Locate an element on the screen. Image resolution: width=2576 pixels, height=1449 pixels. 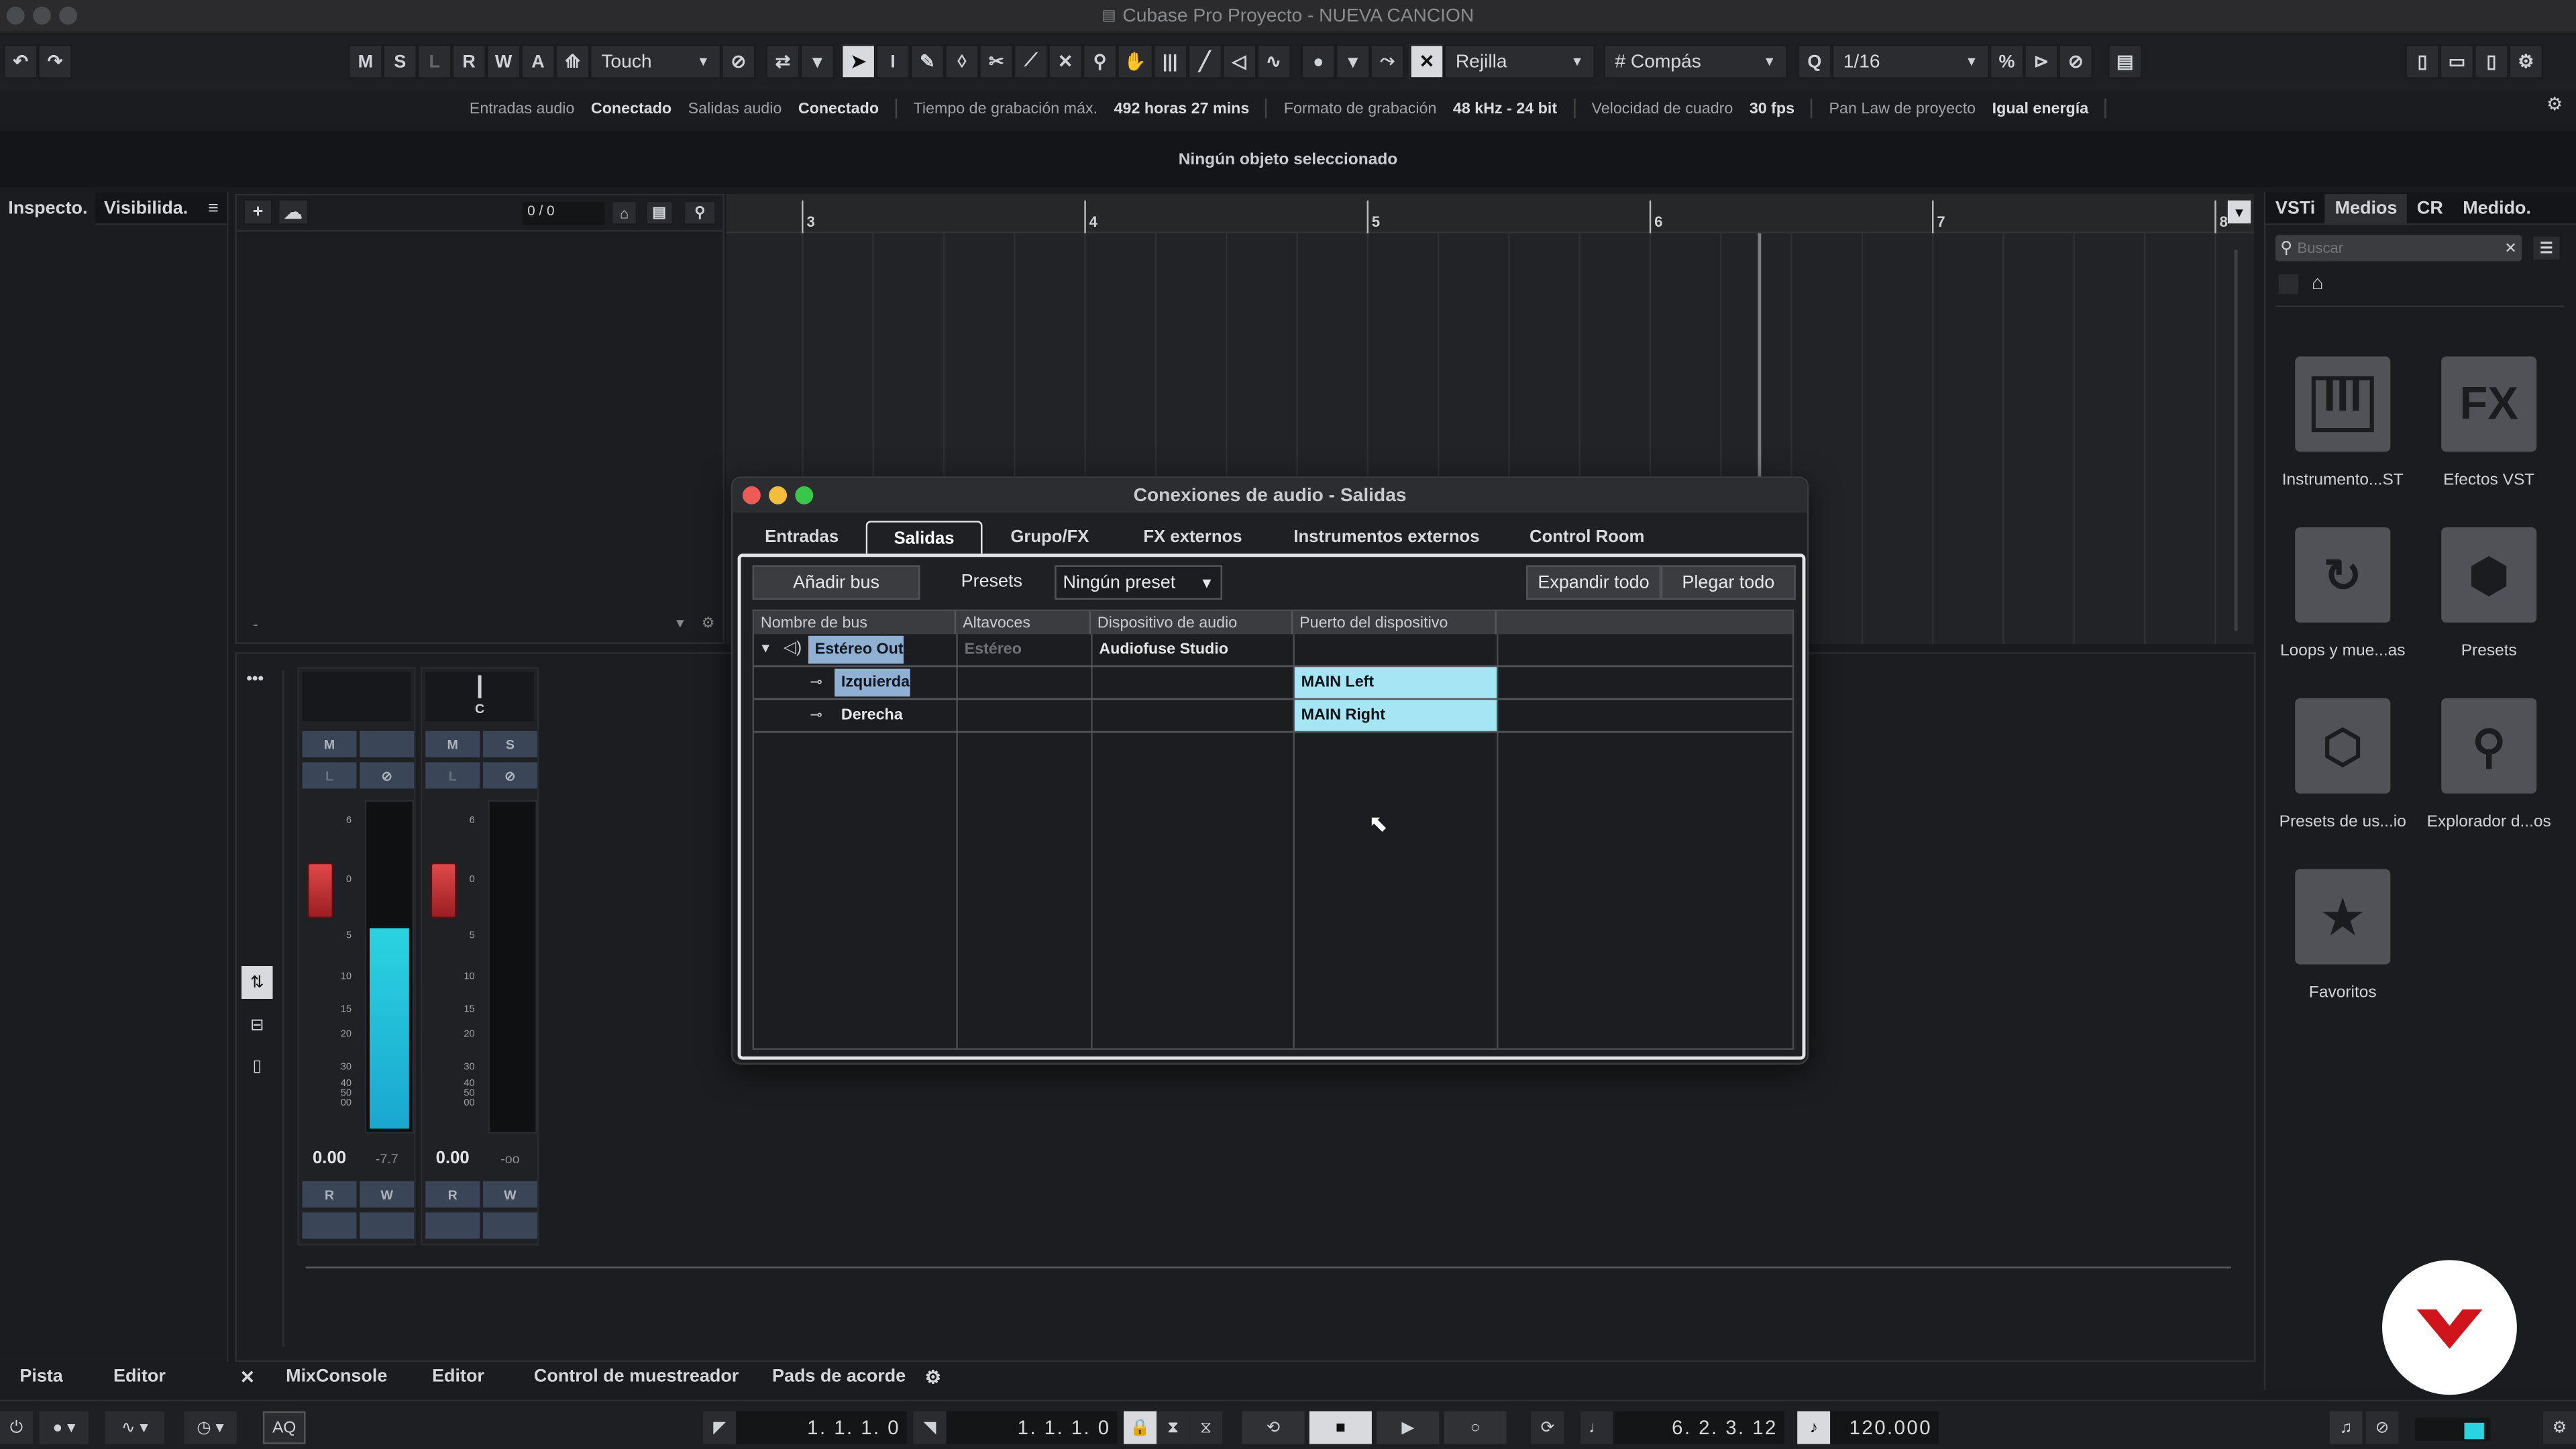
peak-value: -oo is located at coordinates (510, 1158).